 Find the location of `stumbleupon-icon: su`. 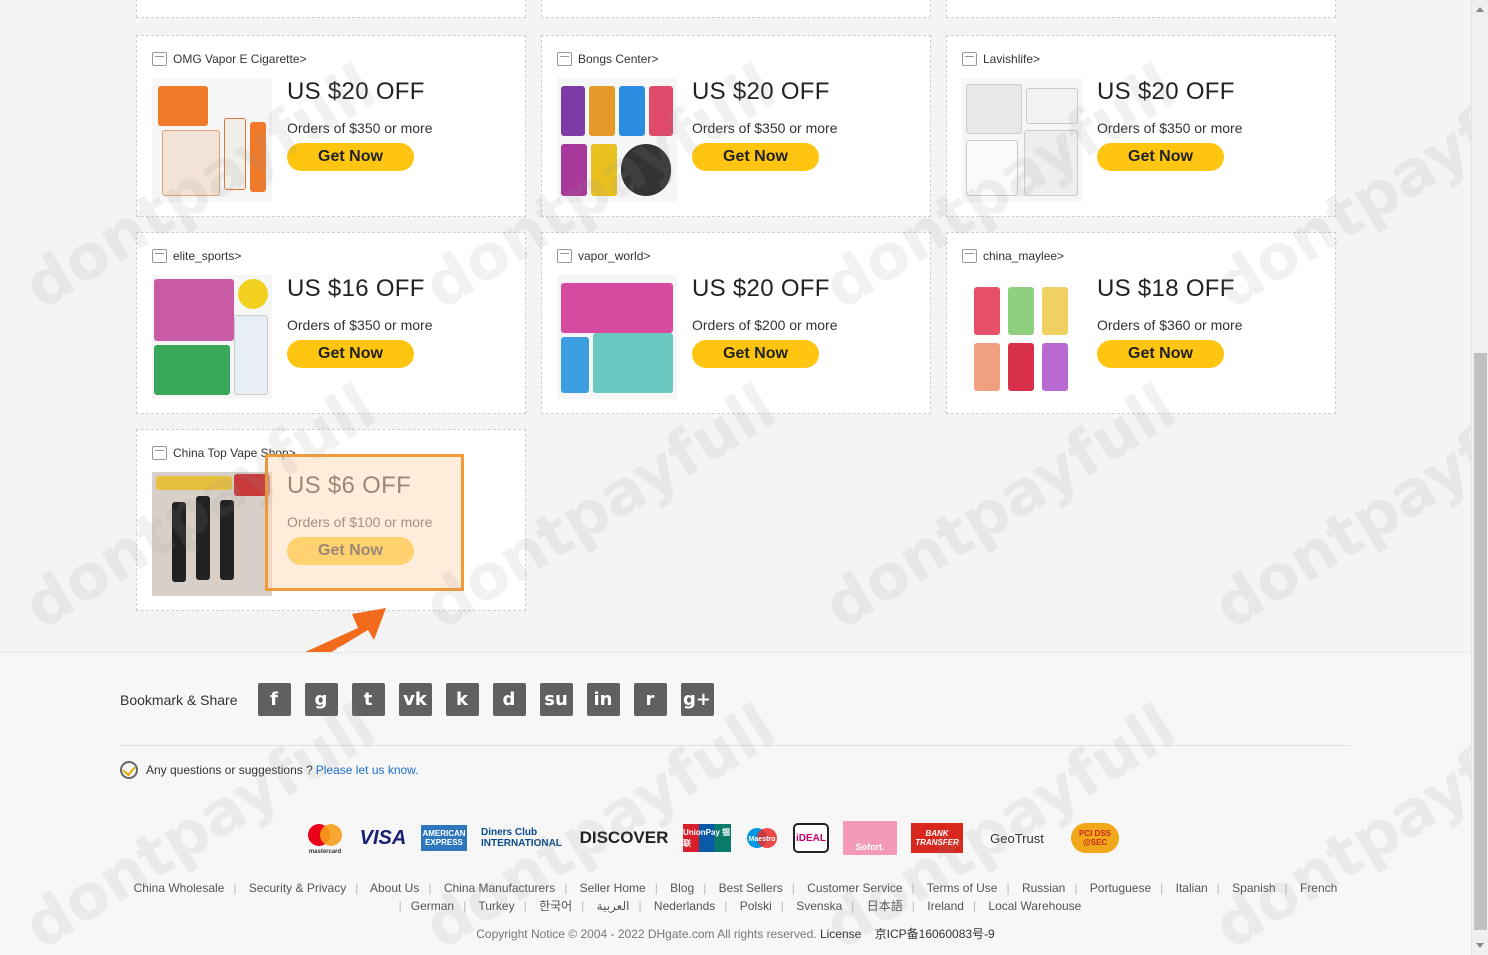

stumbleupon-icon: su is located at coordinates (556, 699).